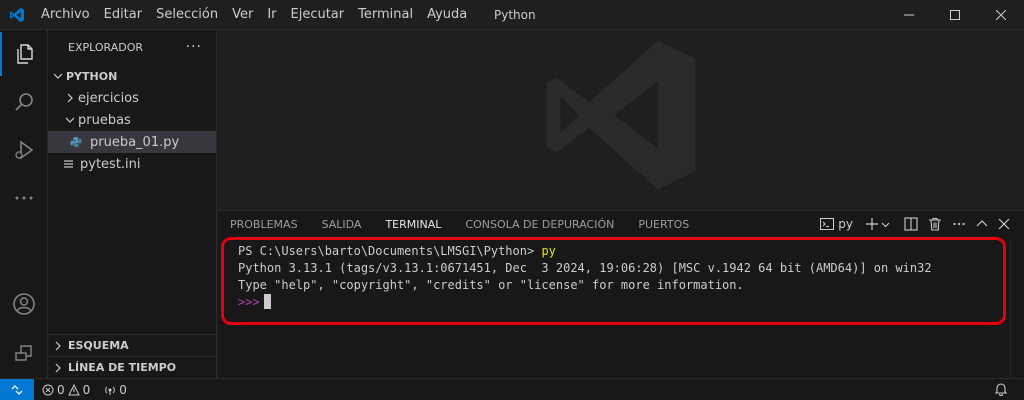 This screenshot has height=400, width=1024. What do you see at coordinates (539, 225) in the screenshot?
I see `tab-consola-depuracion: CONSOLA DE DEPURACIÓN` at bounding box center [539, 225].